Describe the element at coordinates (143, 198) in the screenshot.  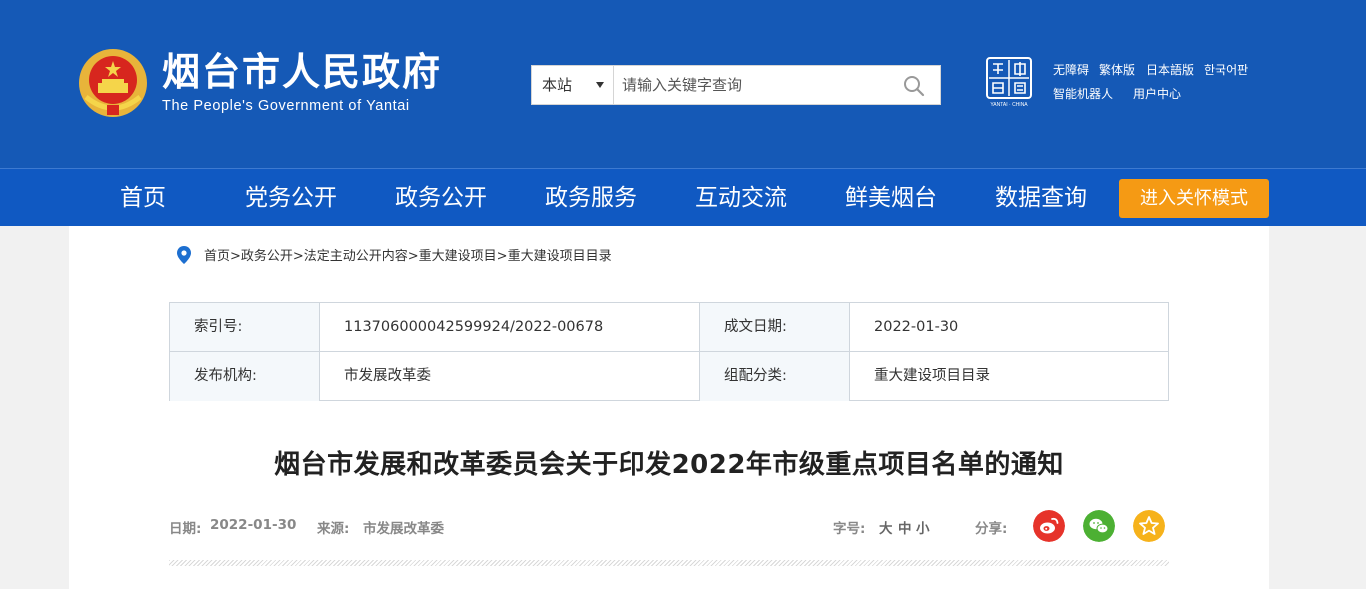
I see `nav-home: 首页` at that location.